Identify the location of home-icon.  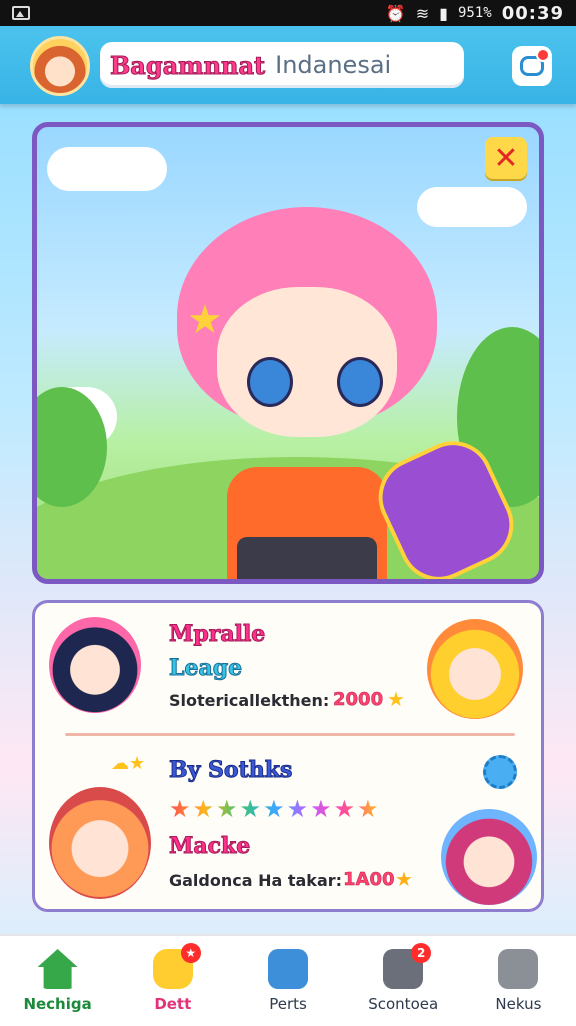
(57, 969).